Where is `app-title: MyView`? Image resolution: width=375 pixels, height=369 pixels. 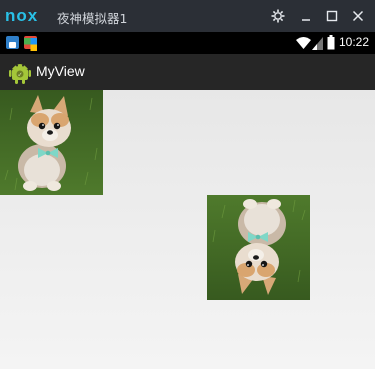
app-title: MyView is located at coordinates (60, 71).